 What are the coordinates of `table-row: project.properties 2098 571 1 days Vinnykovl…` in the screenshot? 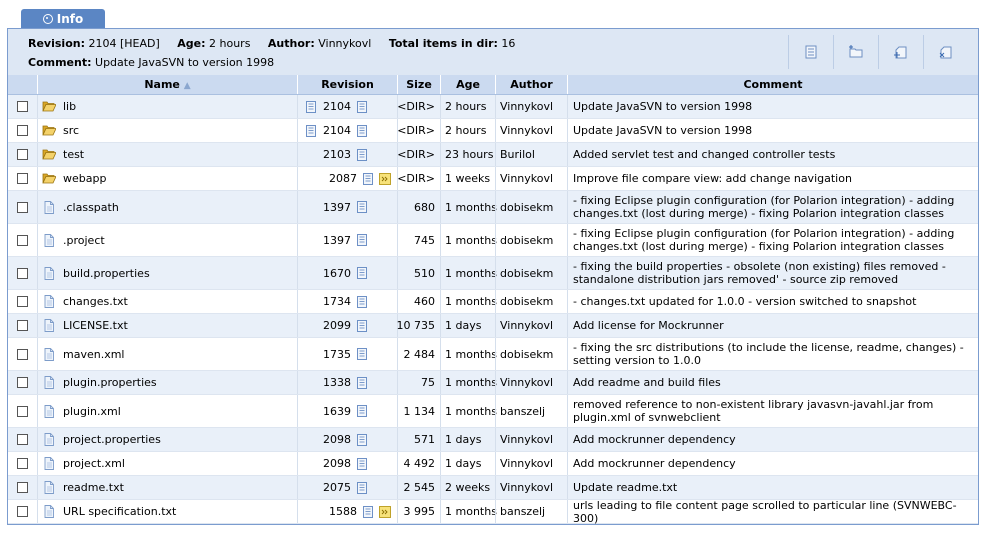 It's located at (493, 440).